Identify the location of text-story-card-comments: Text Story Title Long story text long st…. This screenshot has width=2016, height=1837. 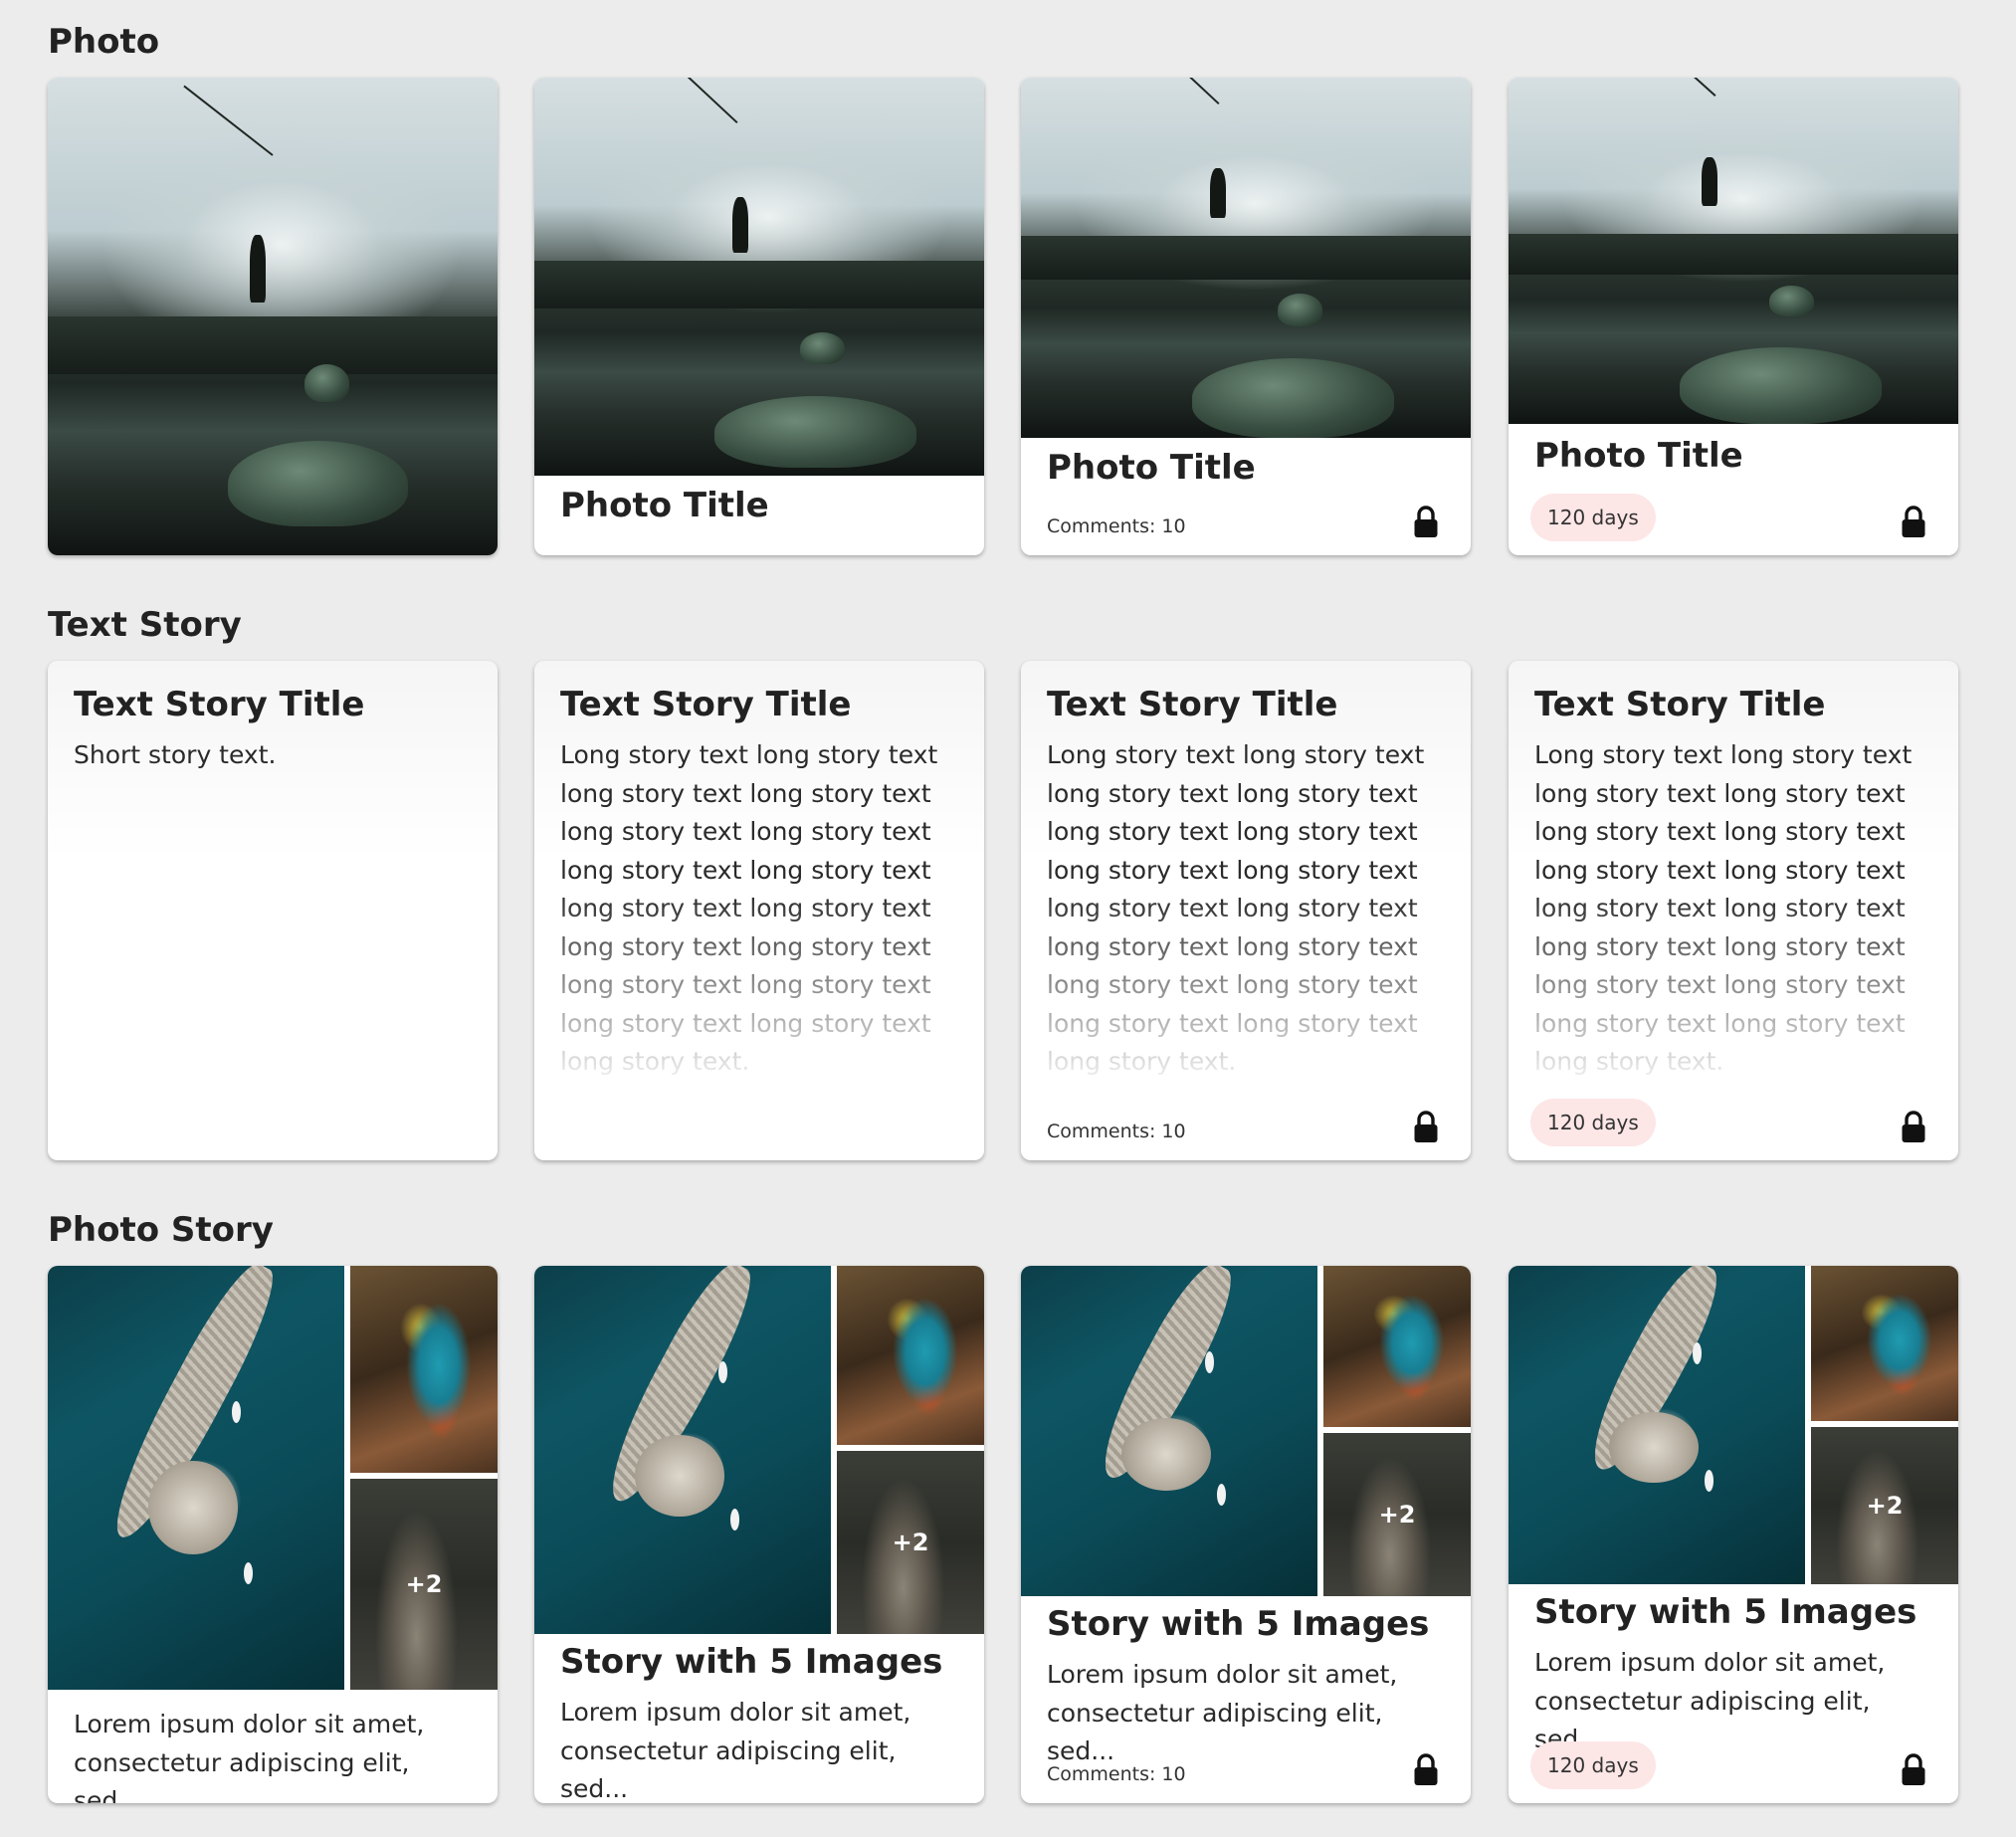
(1246, 910).